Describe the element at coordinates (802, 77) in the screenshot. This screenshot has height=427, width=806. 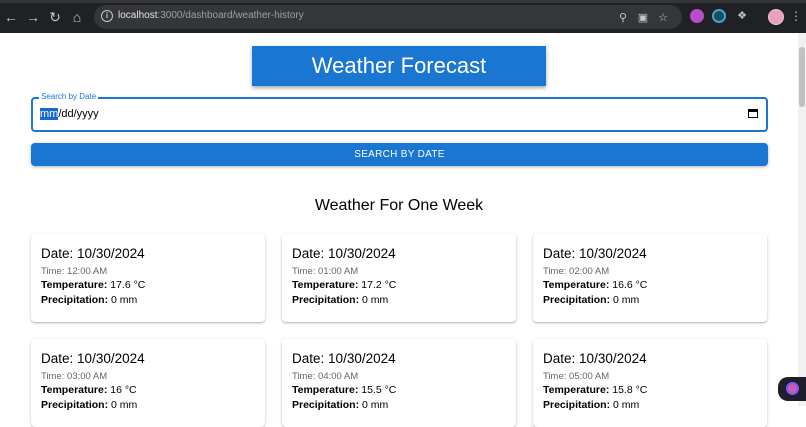
I see `scrollbar-thumb` at that location.